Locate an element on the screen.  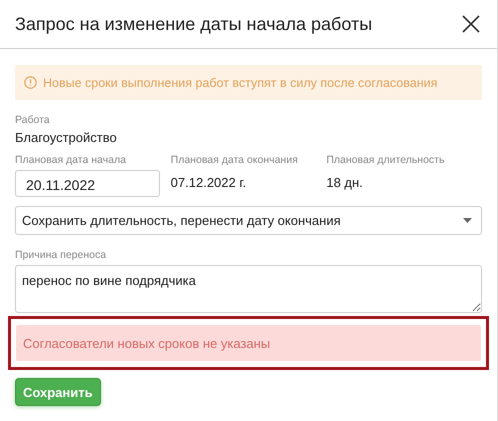
dialog-title: Запрос на изменение даты начала работы is located at coordinates (193, 24).